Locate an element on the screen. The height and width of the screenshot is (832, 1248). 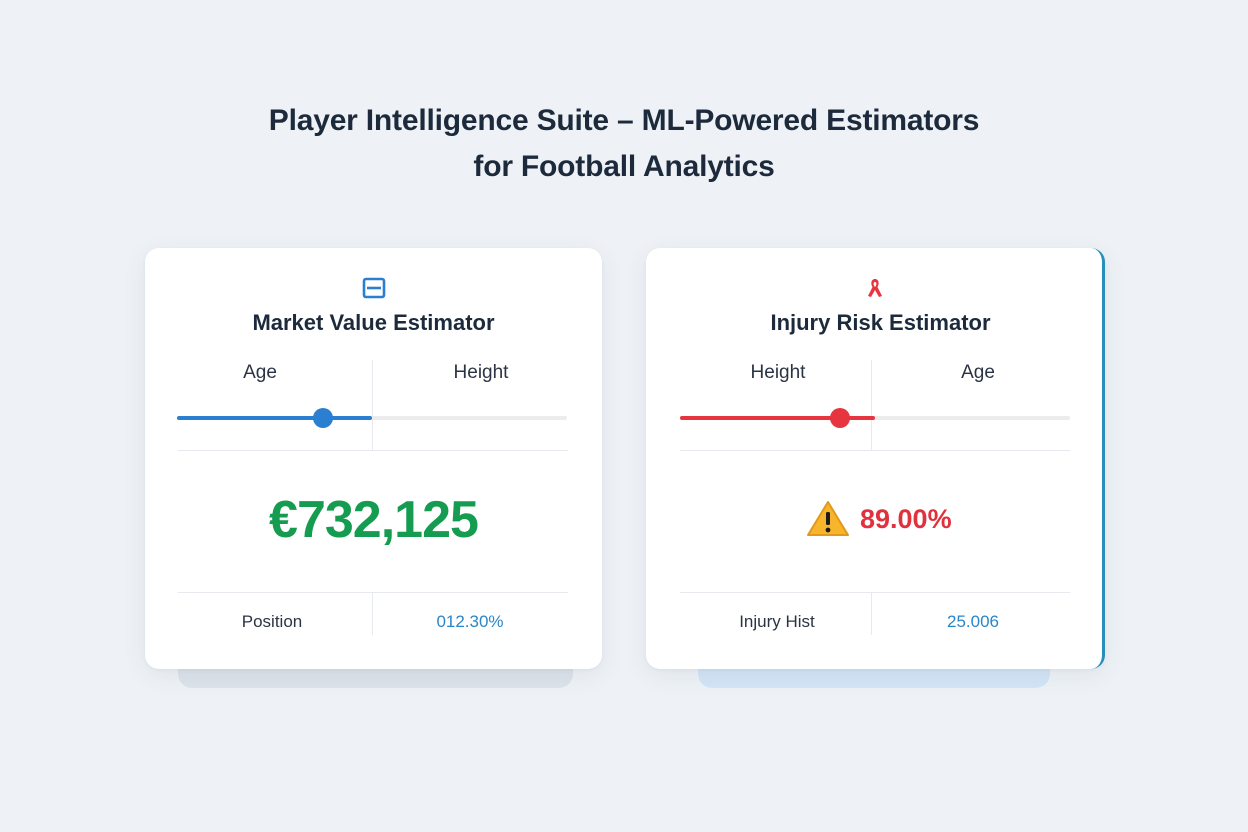
market-value-output: €732,125 is located at coordinates (374, 520).